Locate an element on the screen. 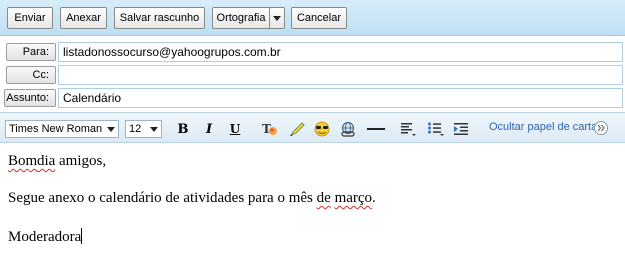  text-color-icon: T is located at coordinates (269, 129).